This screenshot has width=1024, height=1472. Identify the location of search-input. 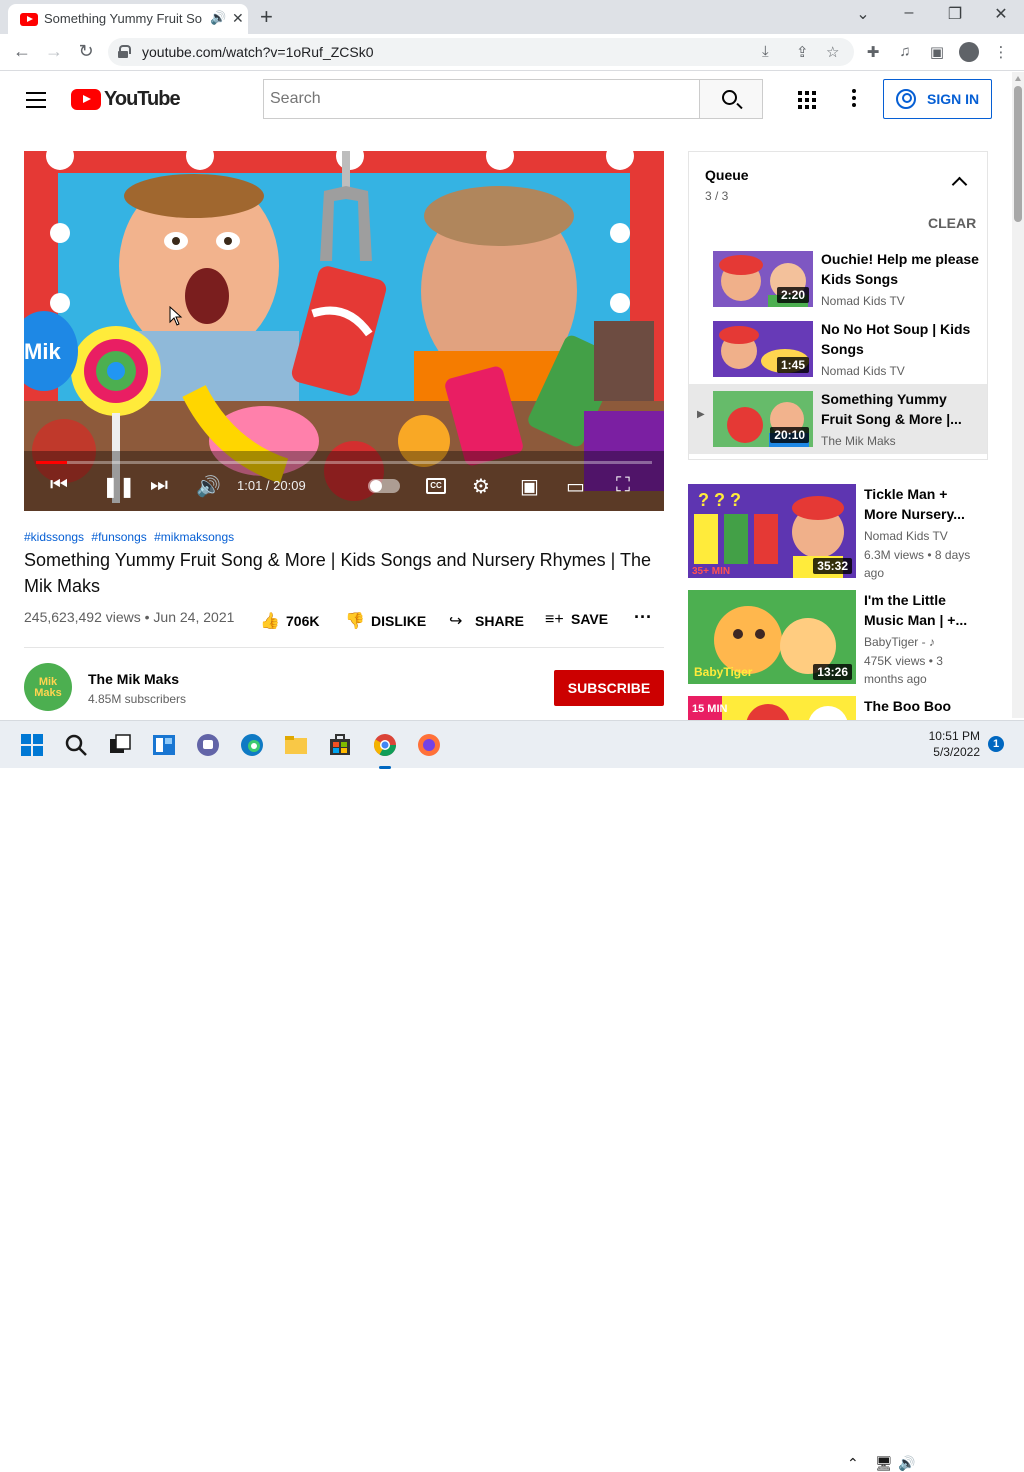
(482, 99).